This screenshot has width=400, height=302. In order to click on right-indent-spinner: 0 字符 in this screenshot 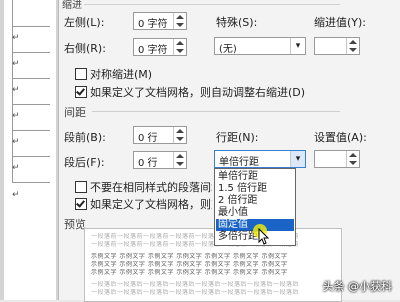, I will do `click(160, 47)`.